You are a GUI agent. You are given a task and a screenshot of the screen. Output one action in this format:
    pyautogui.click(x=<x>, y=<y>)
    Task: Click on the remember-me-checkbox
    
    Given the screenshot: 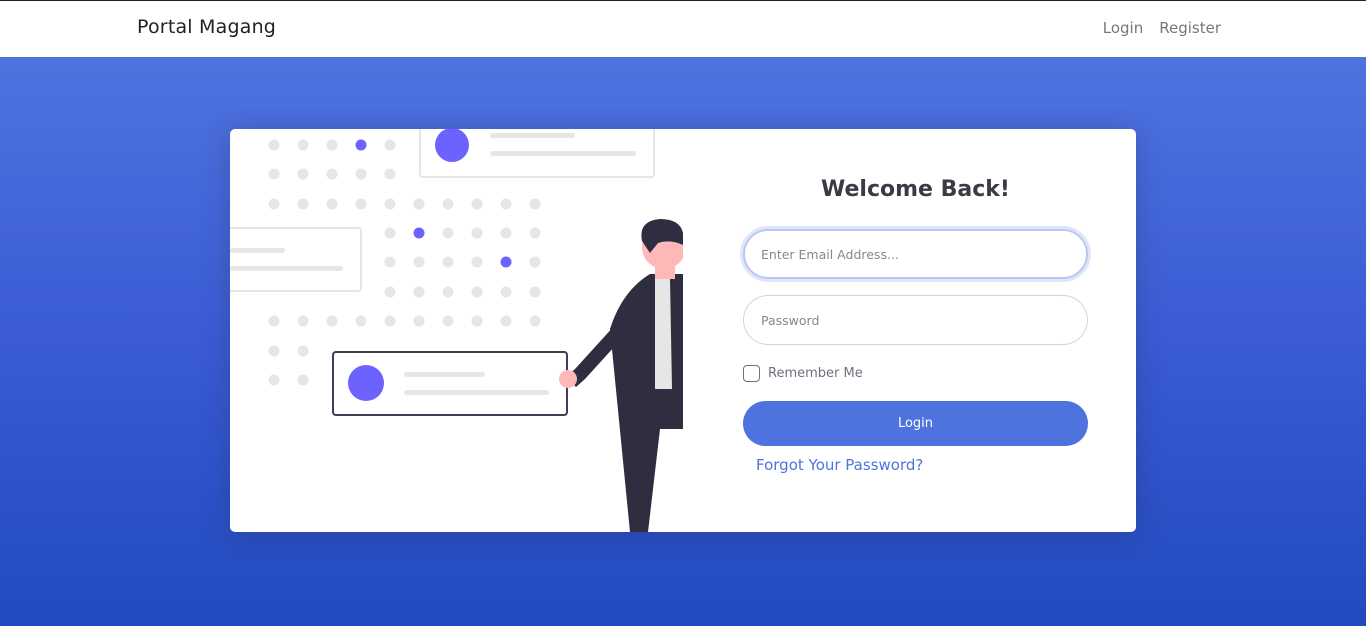 What is the action you would take?
    pyautogui.click(x=751, y=373)
    